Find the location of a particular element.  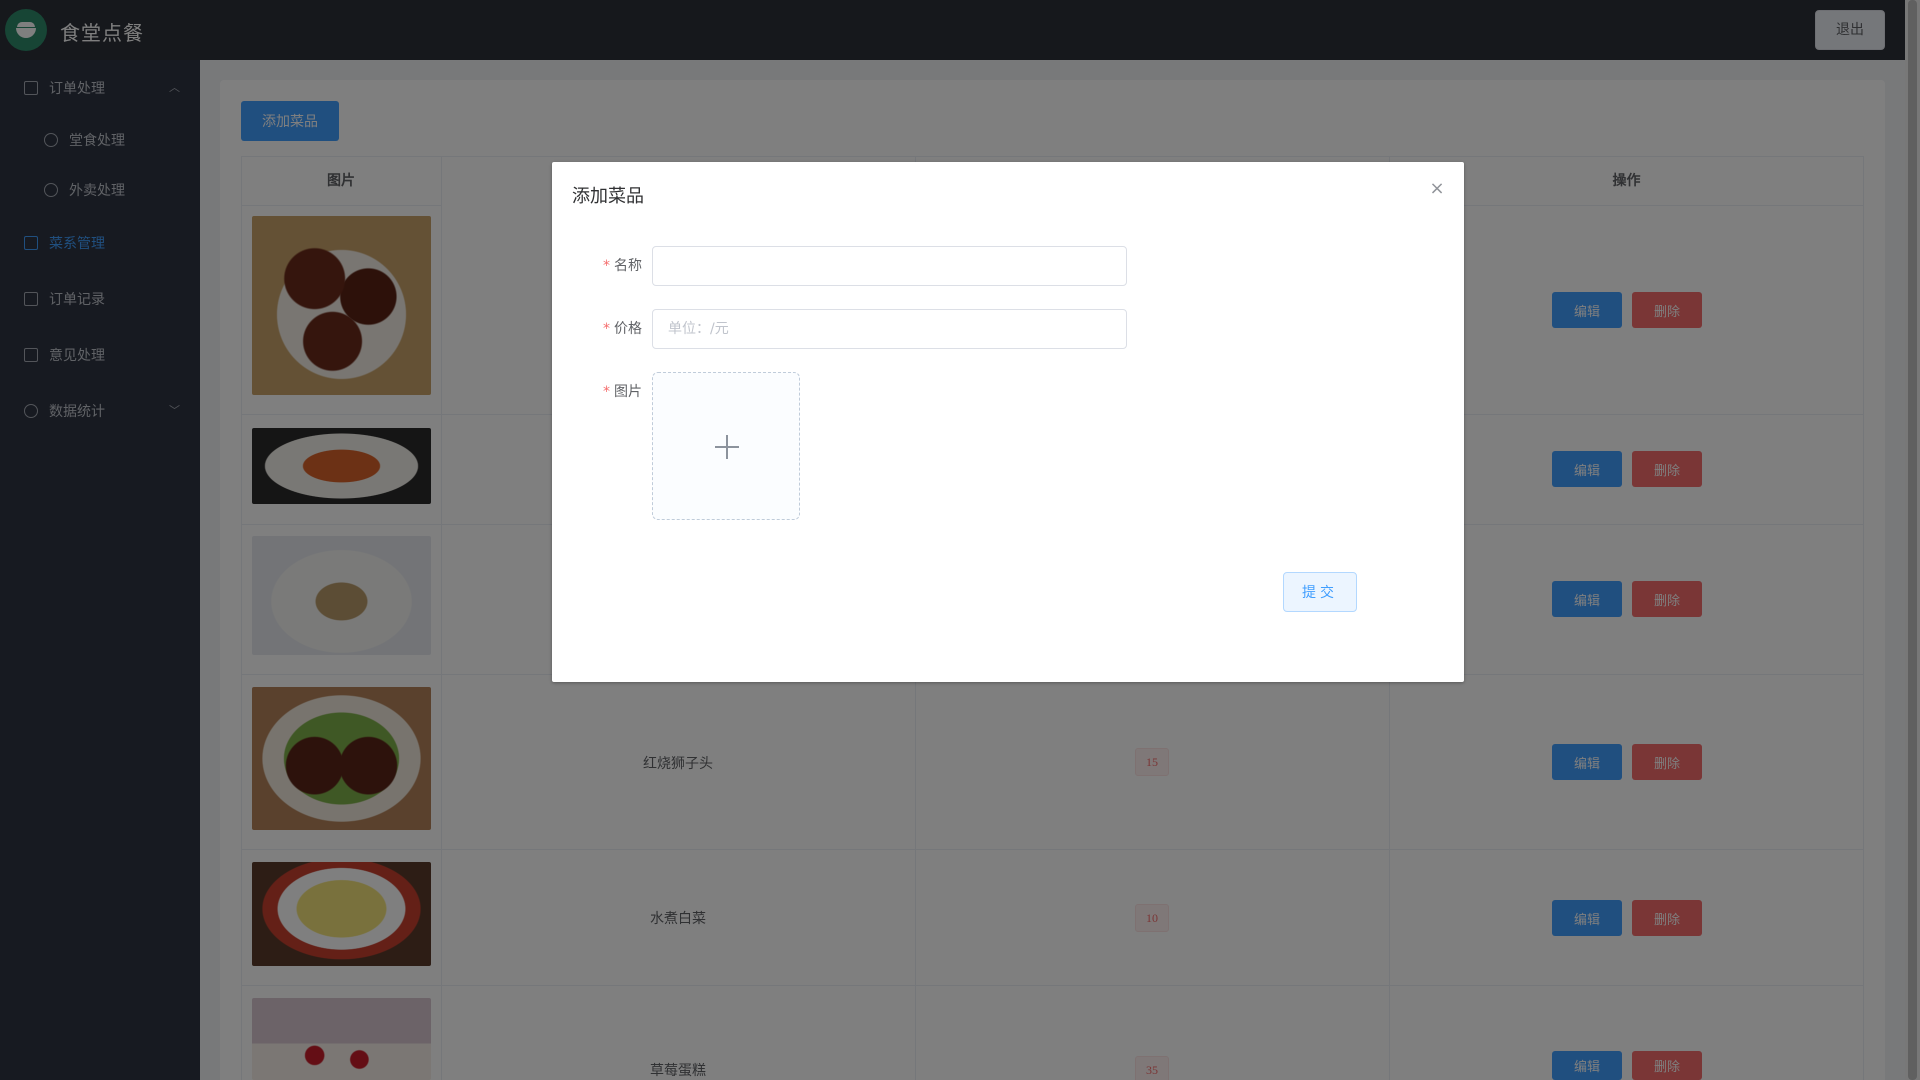

image-label-text: 图片 is located at coordinates (628, 392).